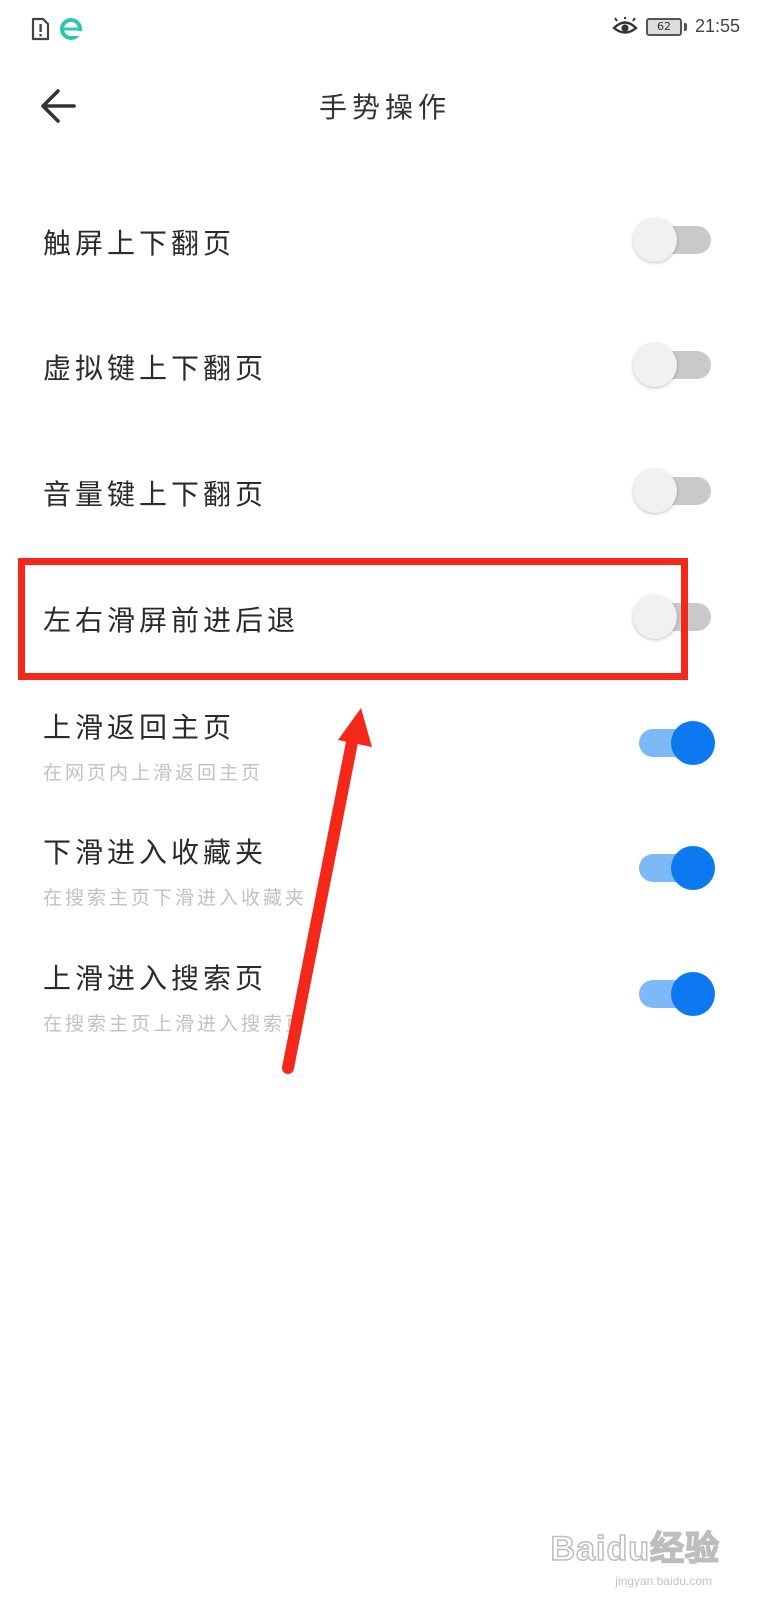 This screenshot has width=770, height=1600. I want to click on status-bar: 62 21:55, so click(385, 30).